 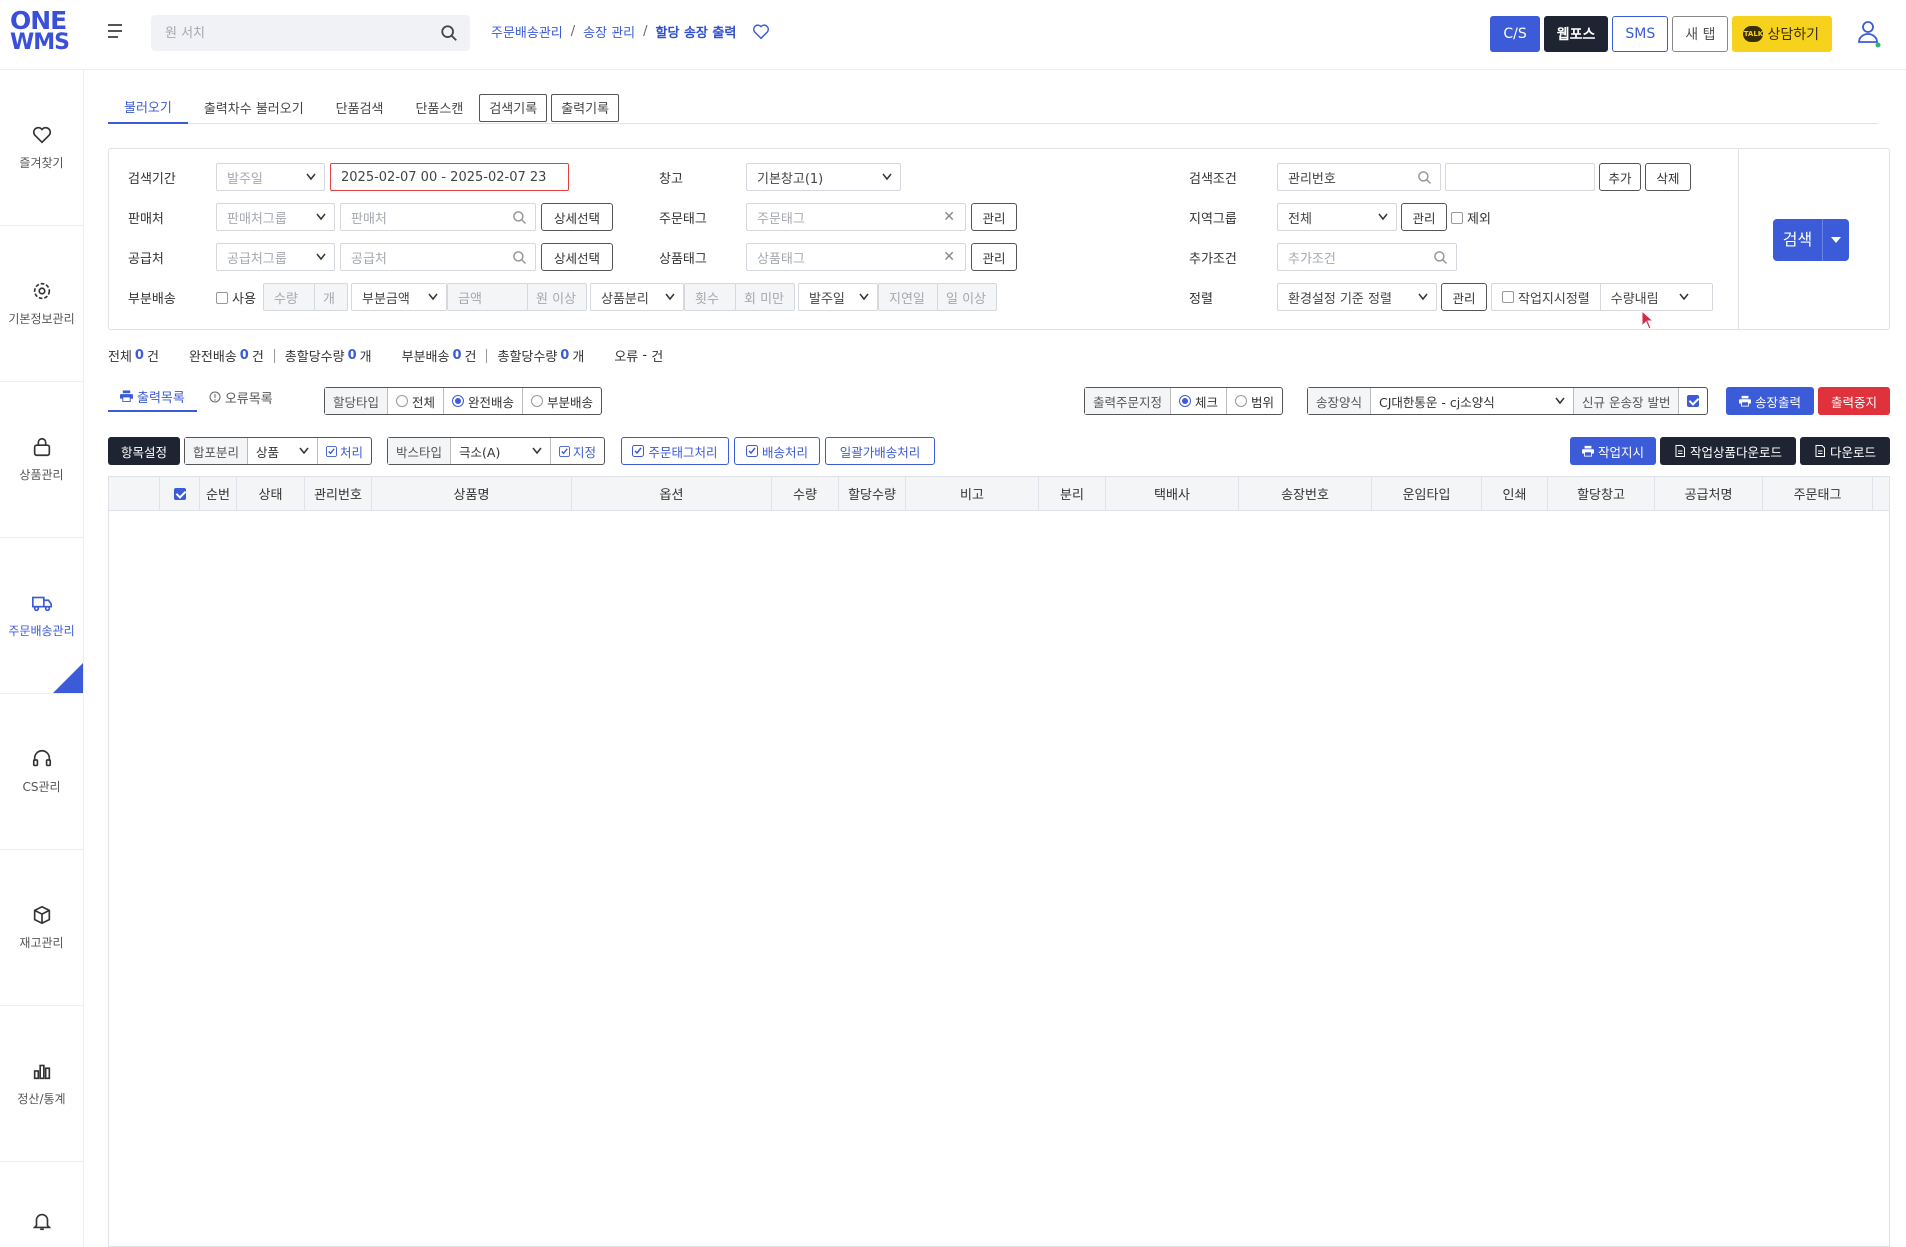 I want to click on delay-days-input: 지연일, so click(x=908, y=297).